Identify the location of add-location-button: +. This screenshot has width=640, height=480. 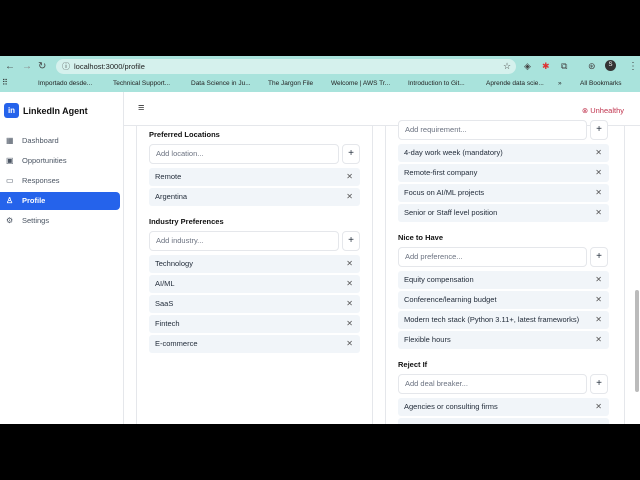
(351, 154).